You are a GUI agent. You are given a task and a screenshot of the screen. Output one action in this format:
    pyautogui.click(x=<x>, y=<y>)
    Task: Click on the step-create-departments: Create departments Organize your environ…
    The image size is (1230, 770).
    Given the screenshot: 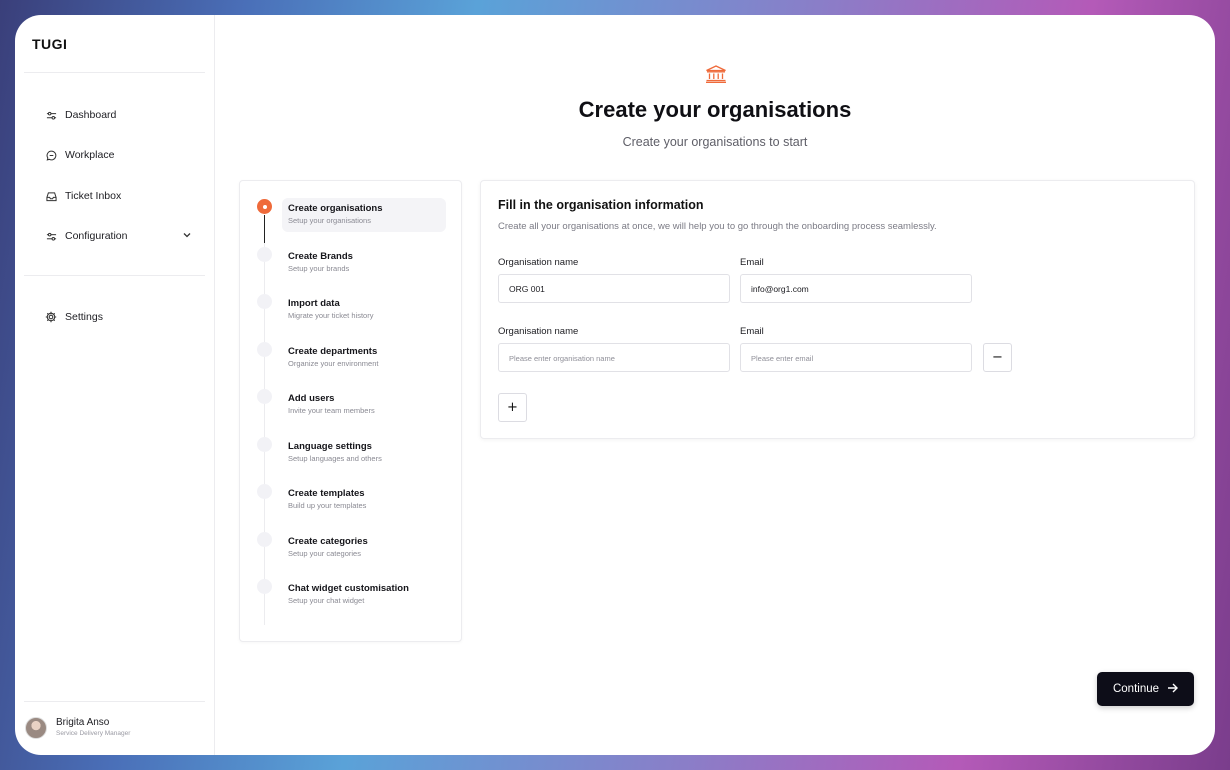 What is the action you would take?
    pyautogui.click(x=364, y=358)
    